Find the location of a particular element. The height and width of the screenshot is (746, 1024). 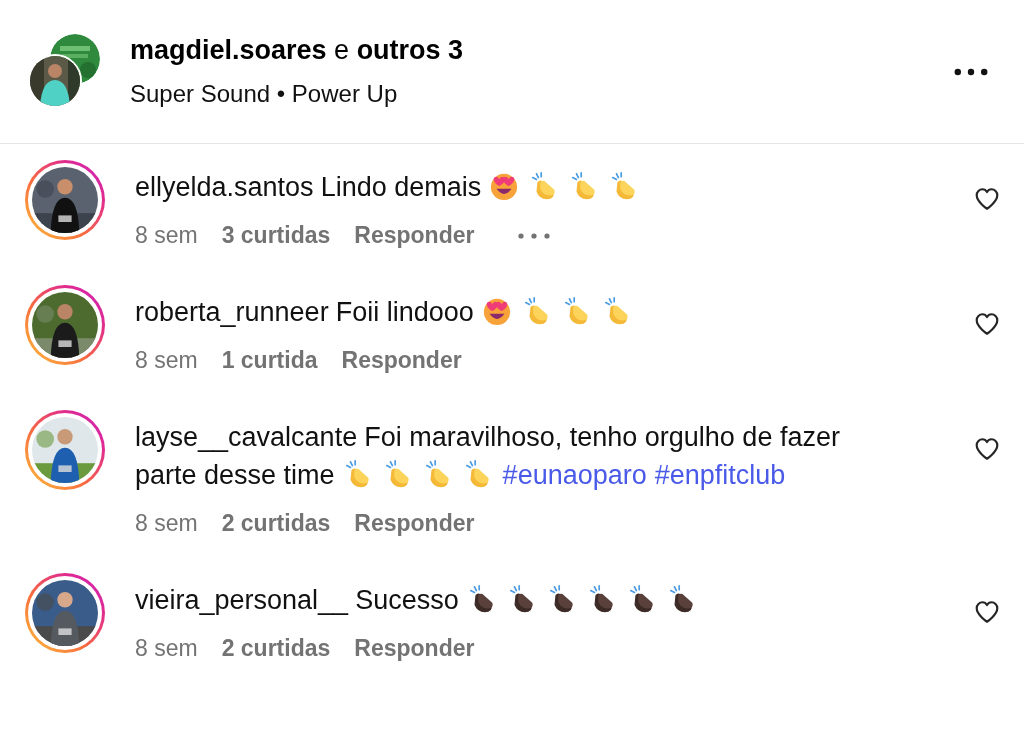

comment-username: roberta_runneer is located at coordinates (232, 312).